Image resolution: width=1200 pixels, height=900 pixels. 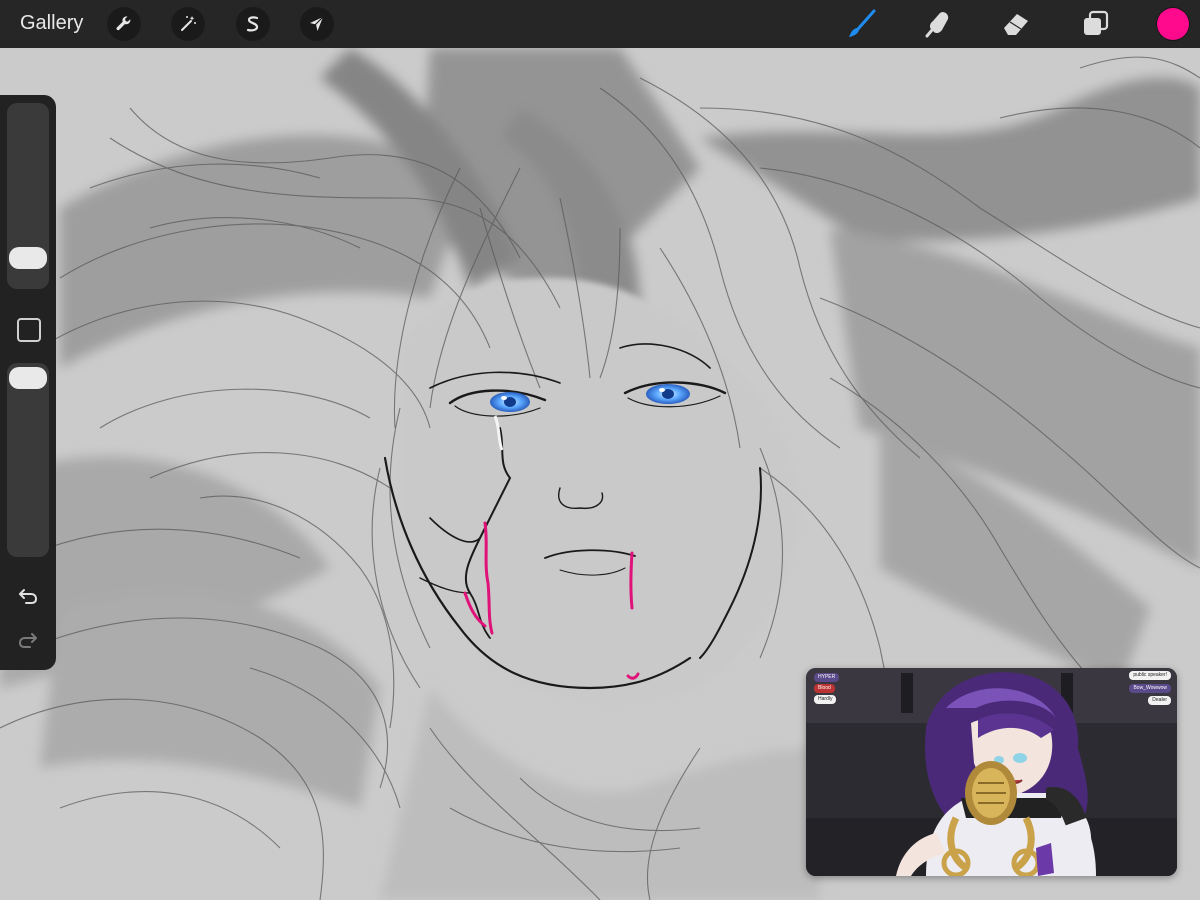 I want to click on selection-button, so click(x=253, y=24).